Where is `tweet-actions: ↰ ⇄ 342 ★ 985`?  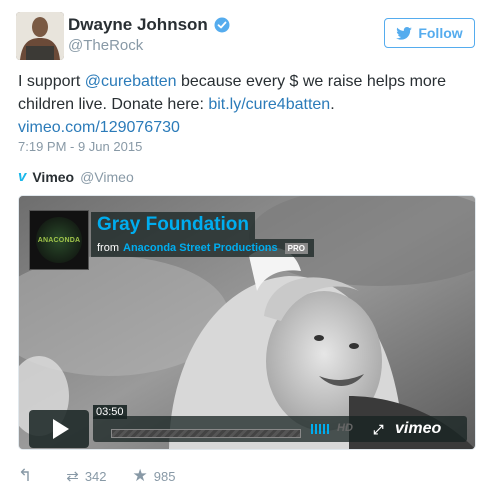 tweet-actions: ↰ ⇄ 342 ★ 985 is located at coordinates (96, 476).